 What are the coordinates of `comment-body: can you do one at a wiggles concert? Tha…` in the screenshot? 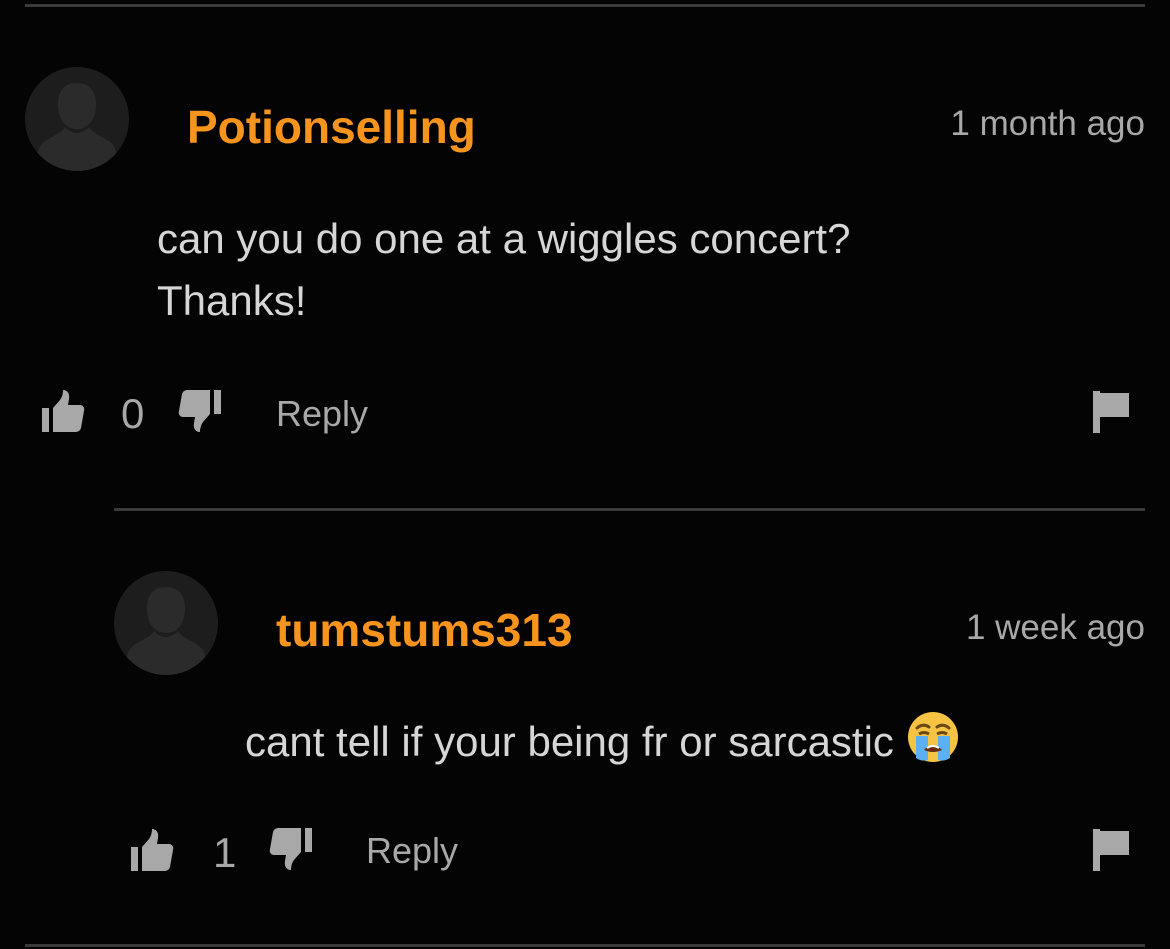 It's located at (503, 270).